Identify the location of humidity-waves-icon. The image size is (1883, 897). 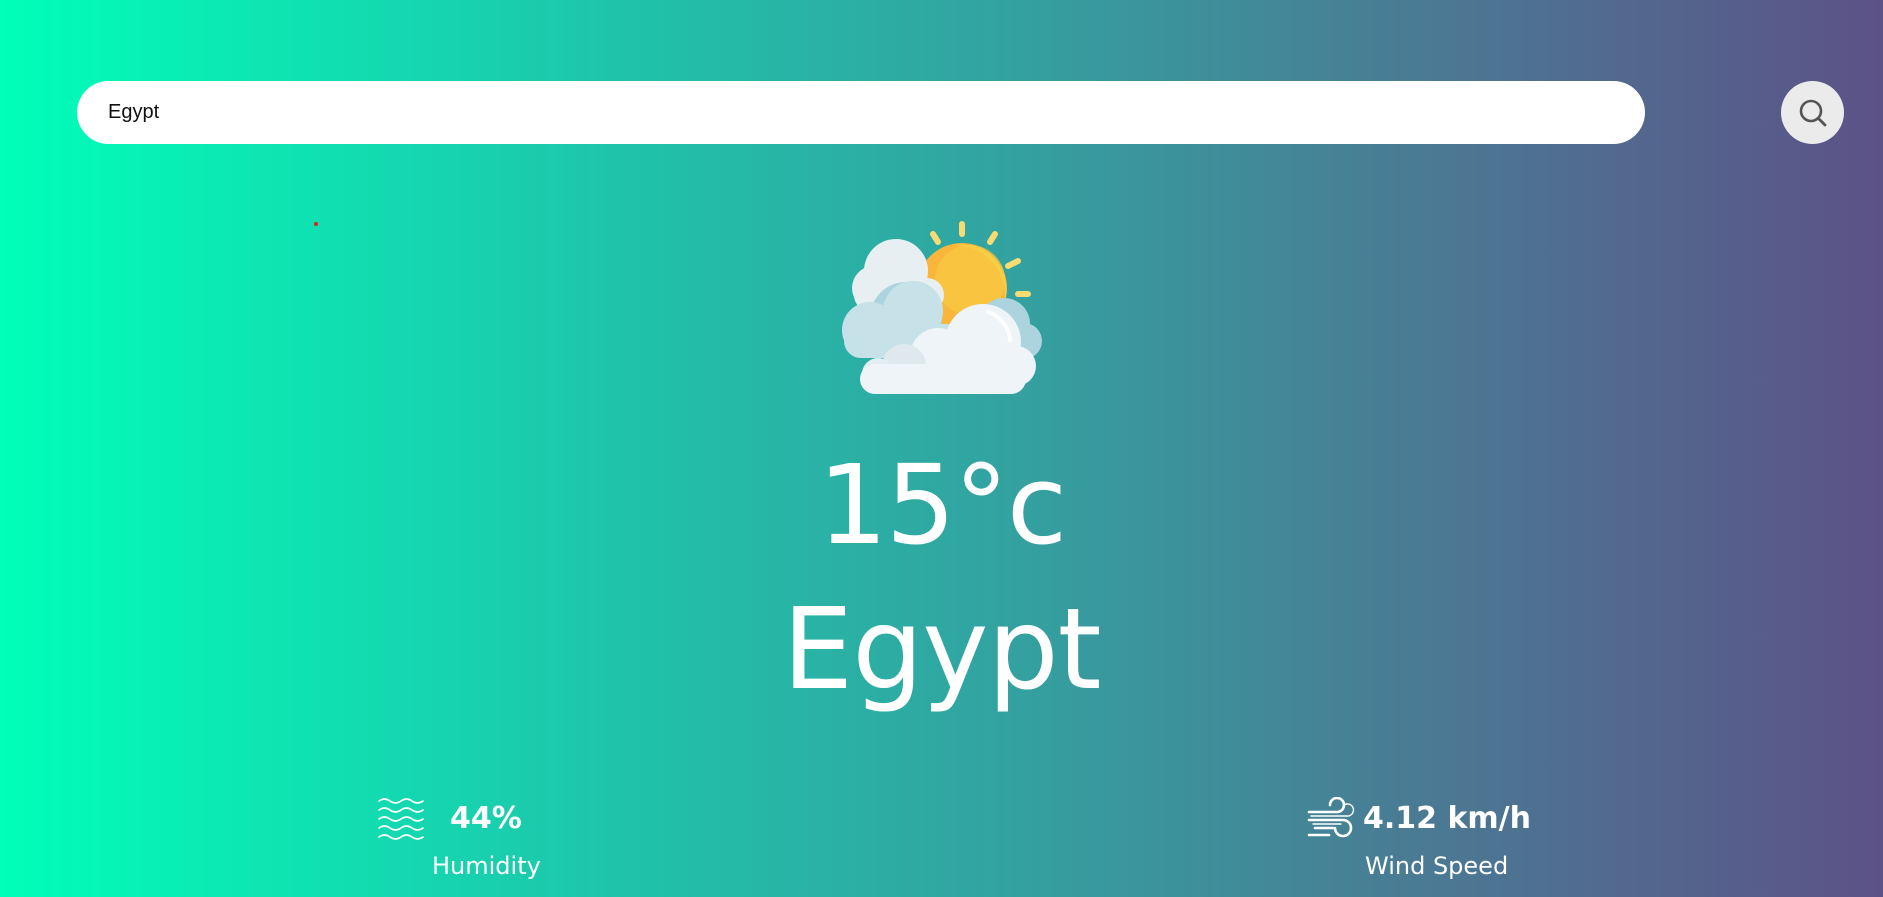
(401, 819).